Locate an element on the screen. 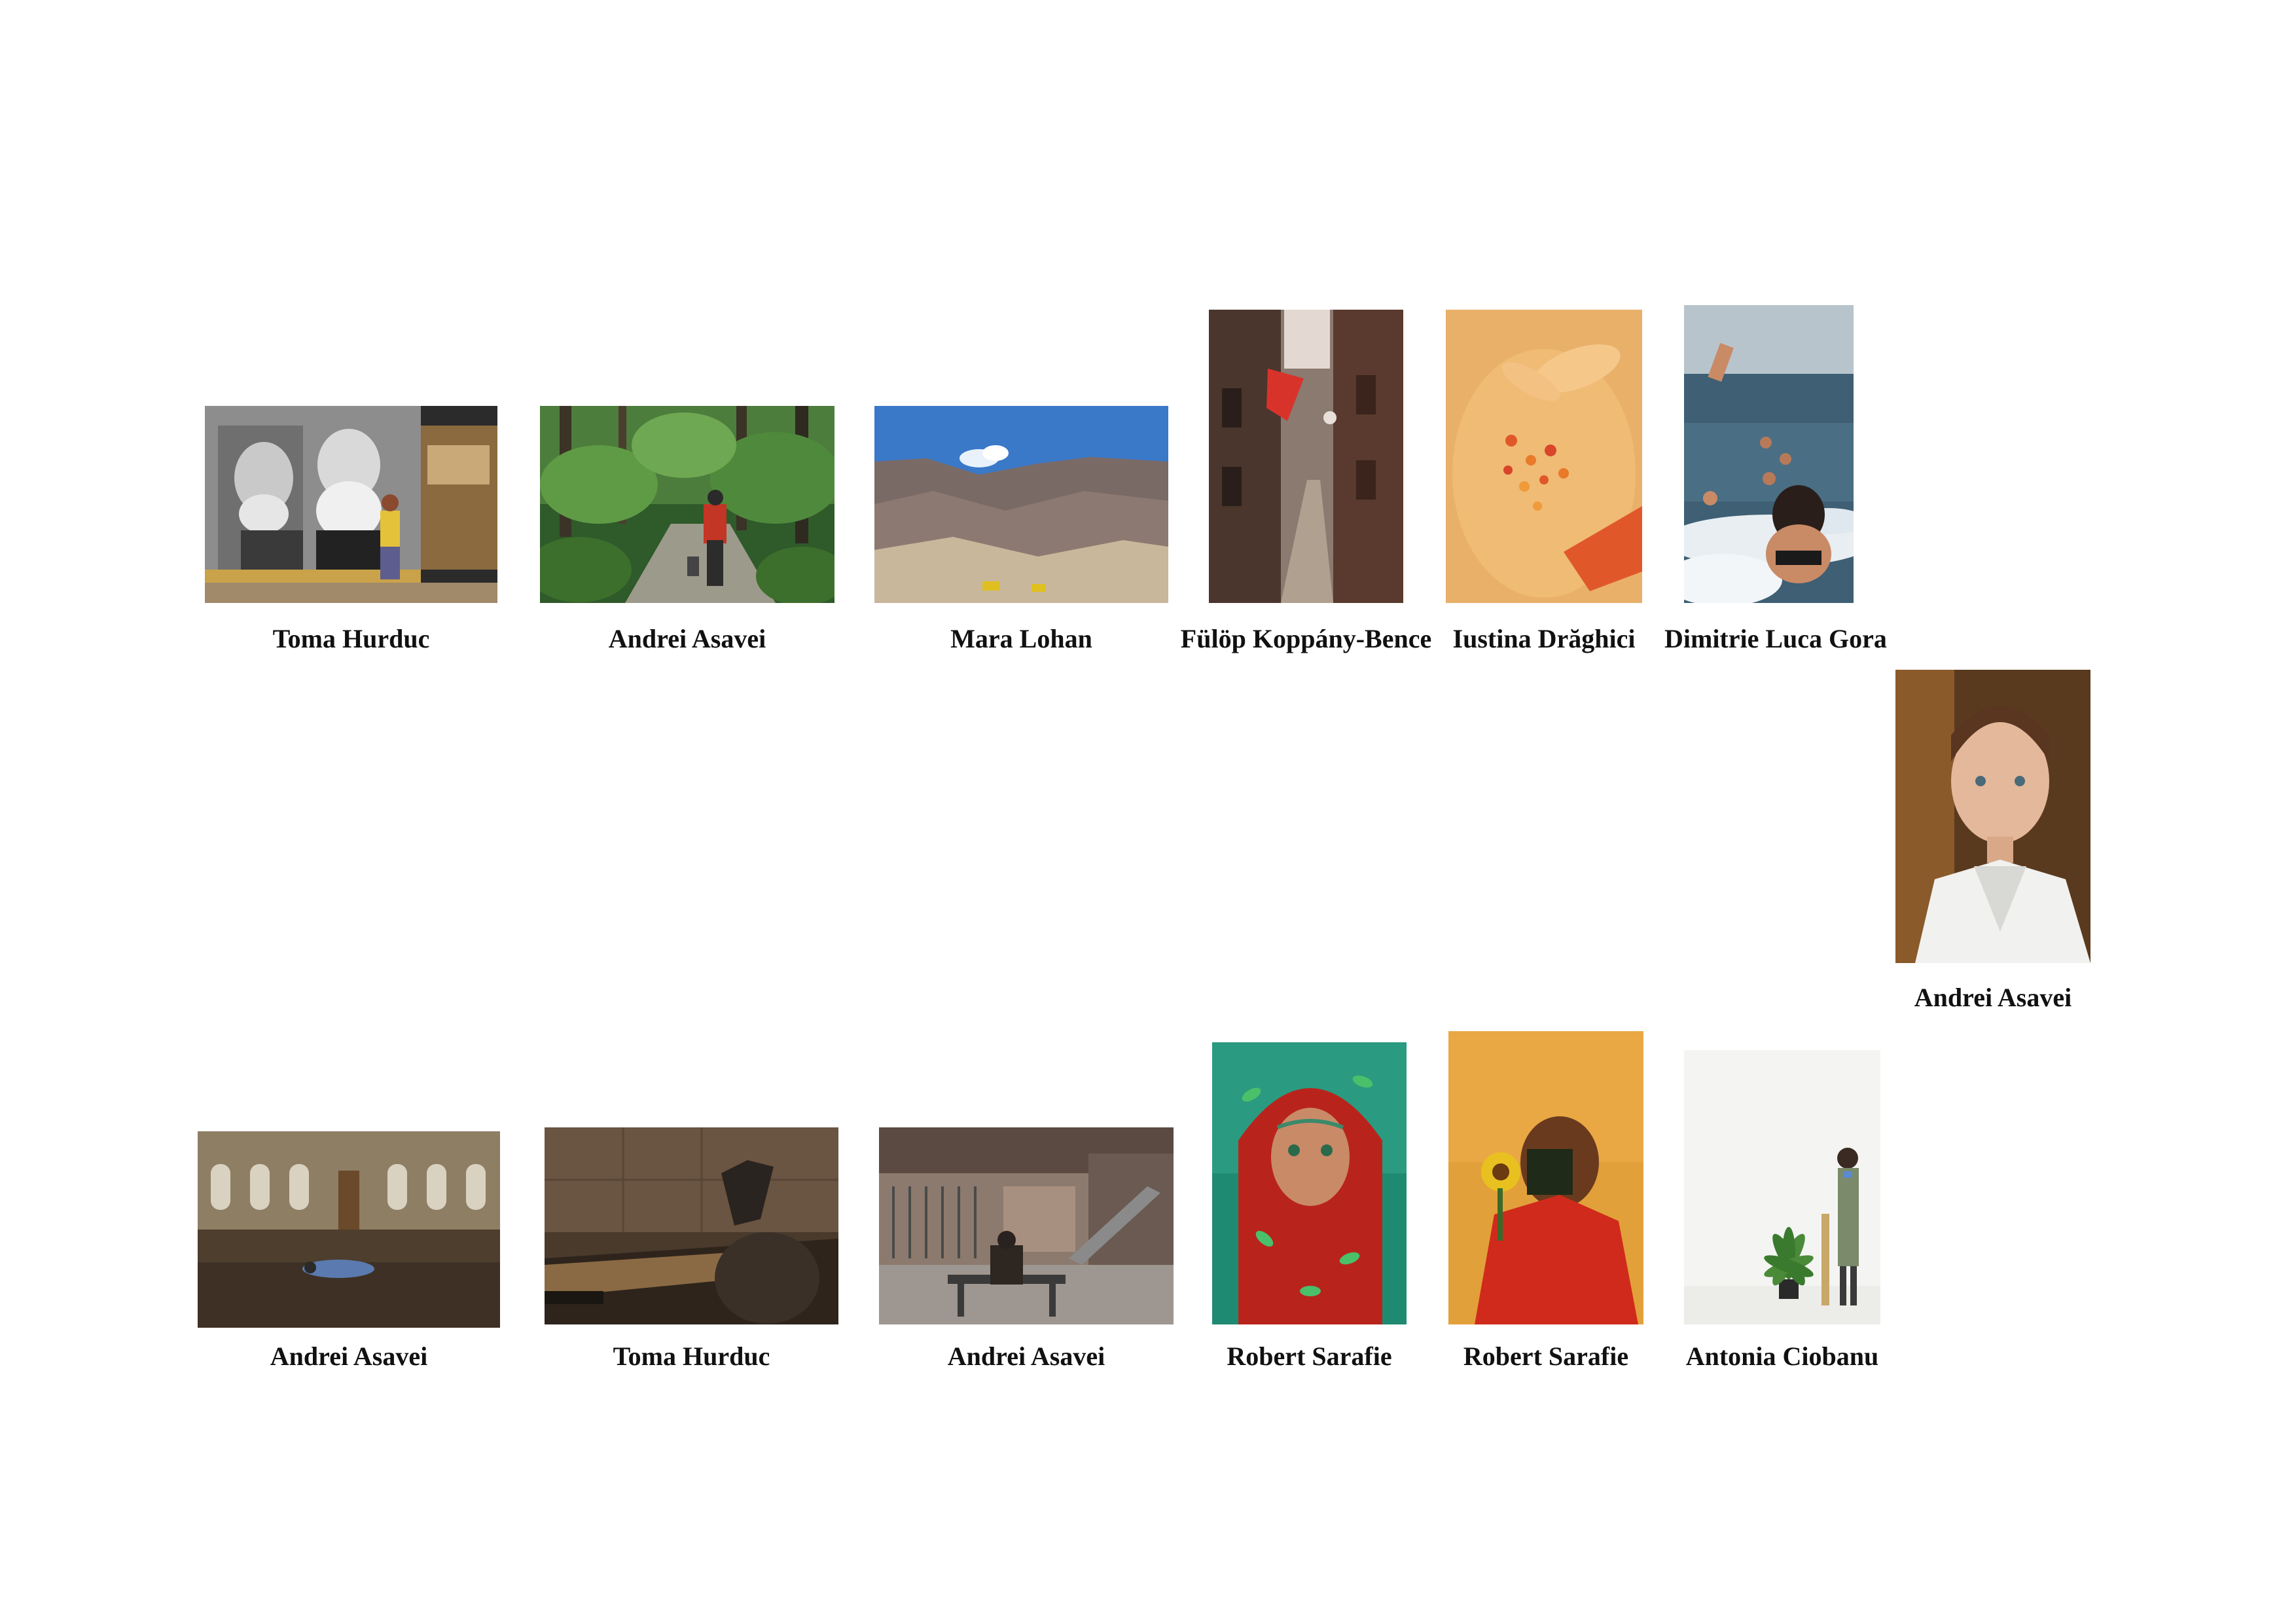  photo-robert-sarafie-red-scarf is located at coordinates (1309, 1183).